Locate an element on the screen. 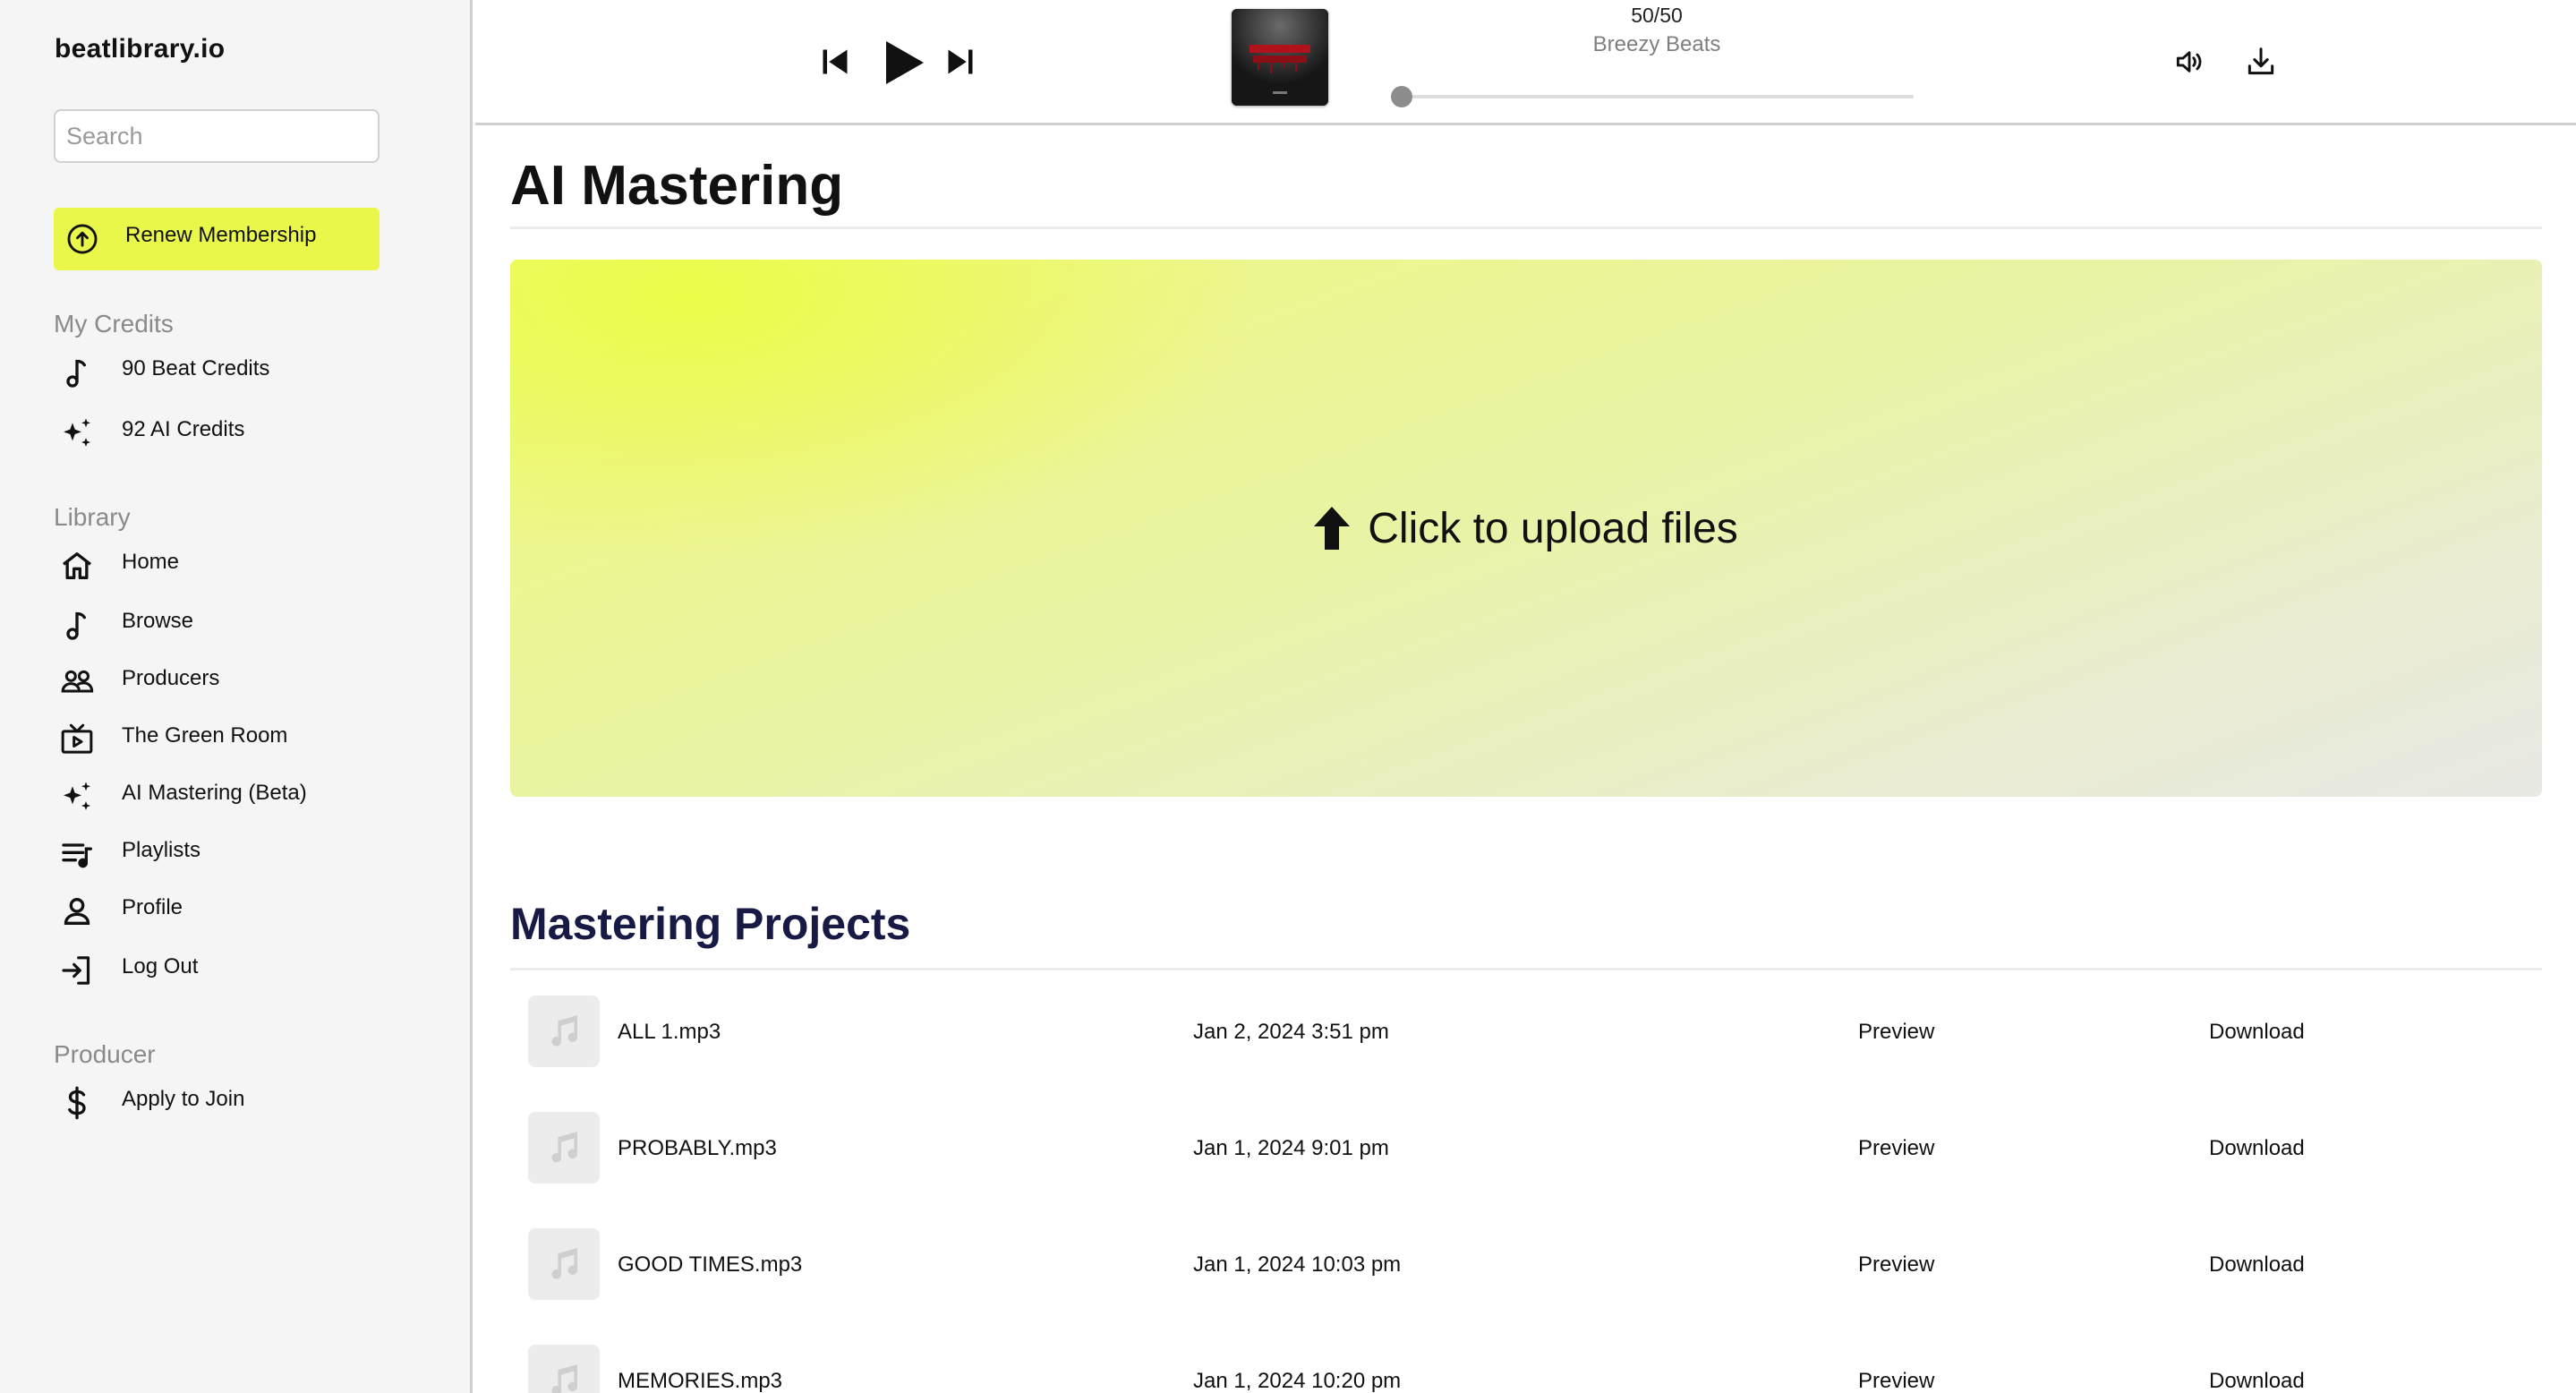  sidebar-item-label: Profile is located at coordinates (152, 907).